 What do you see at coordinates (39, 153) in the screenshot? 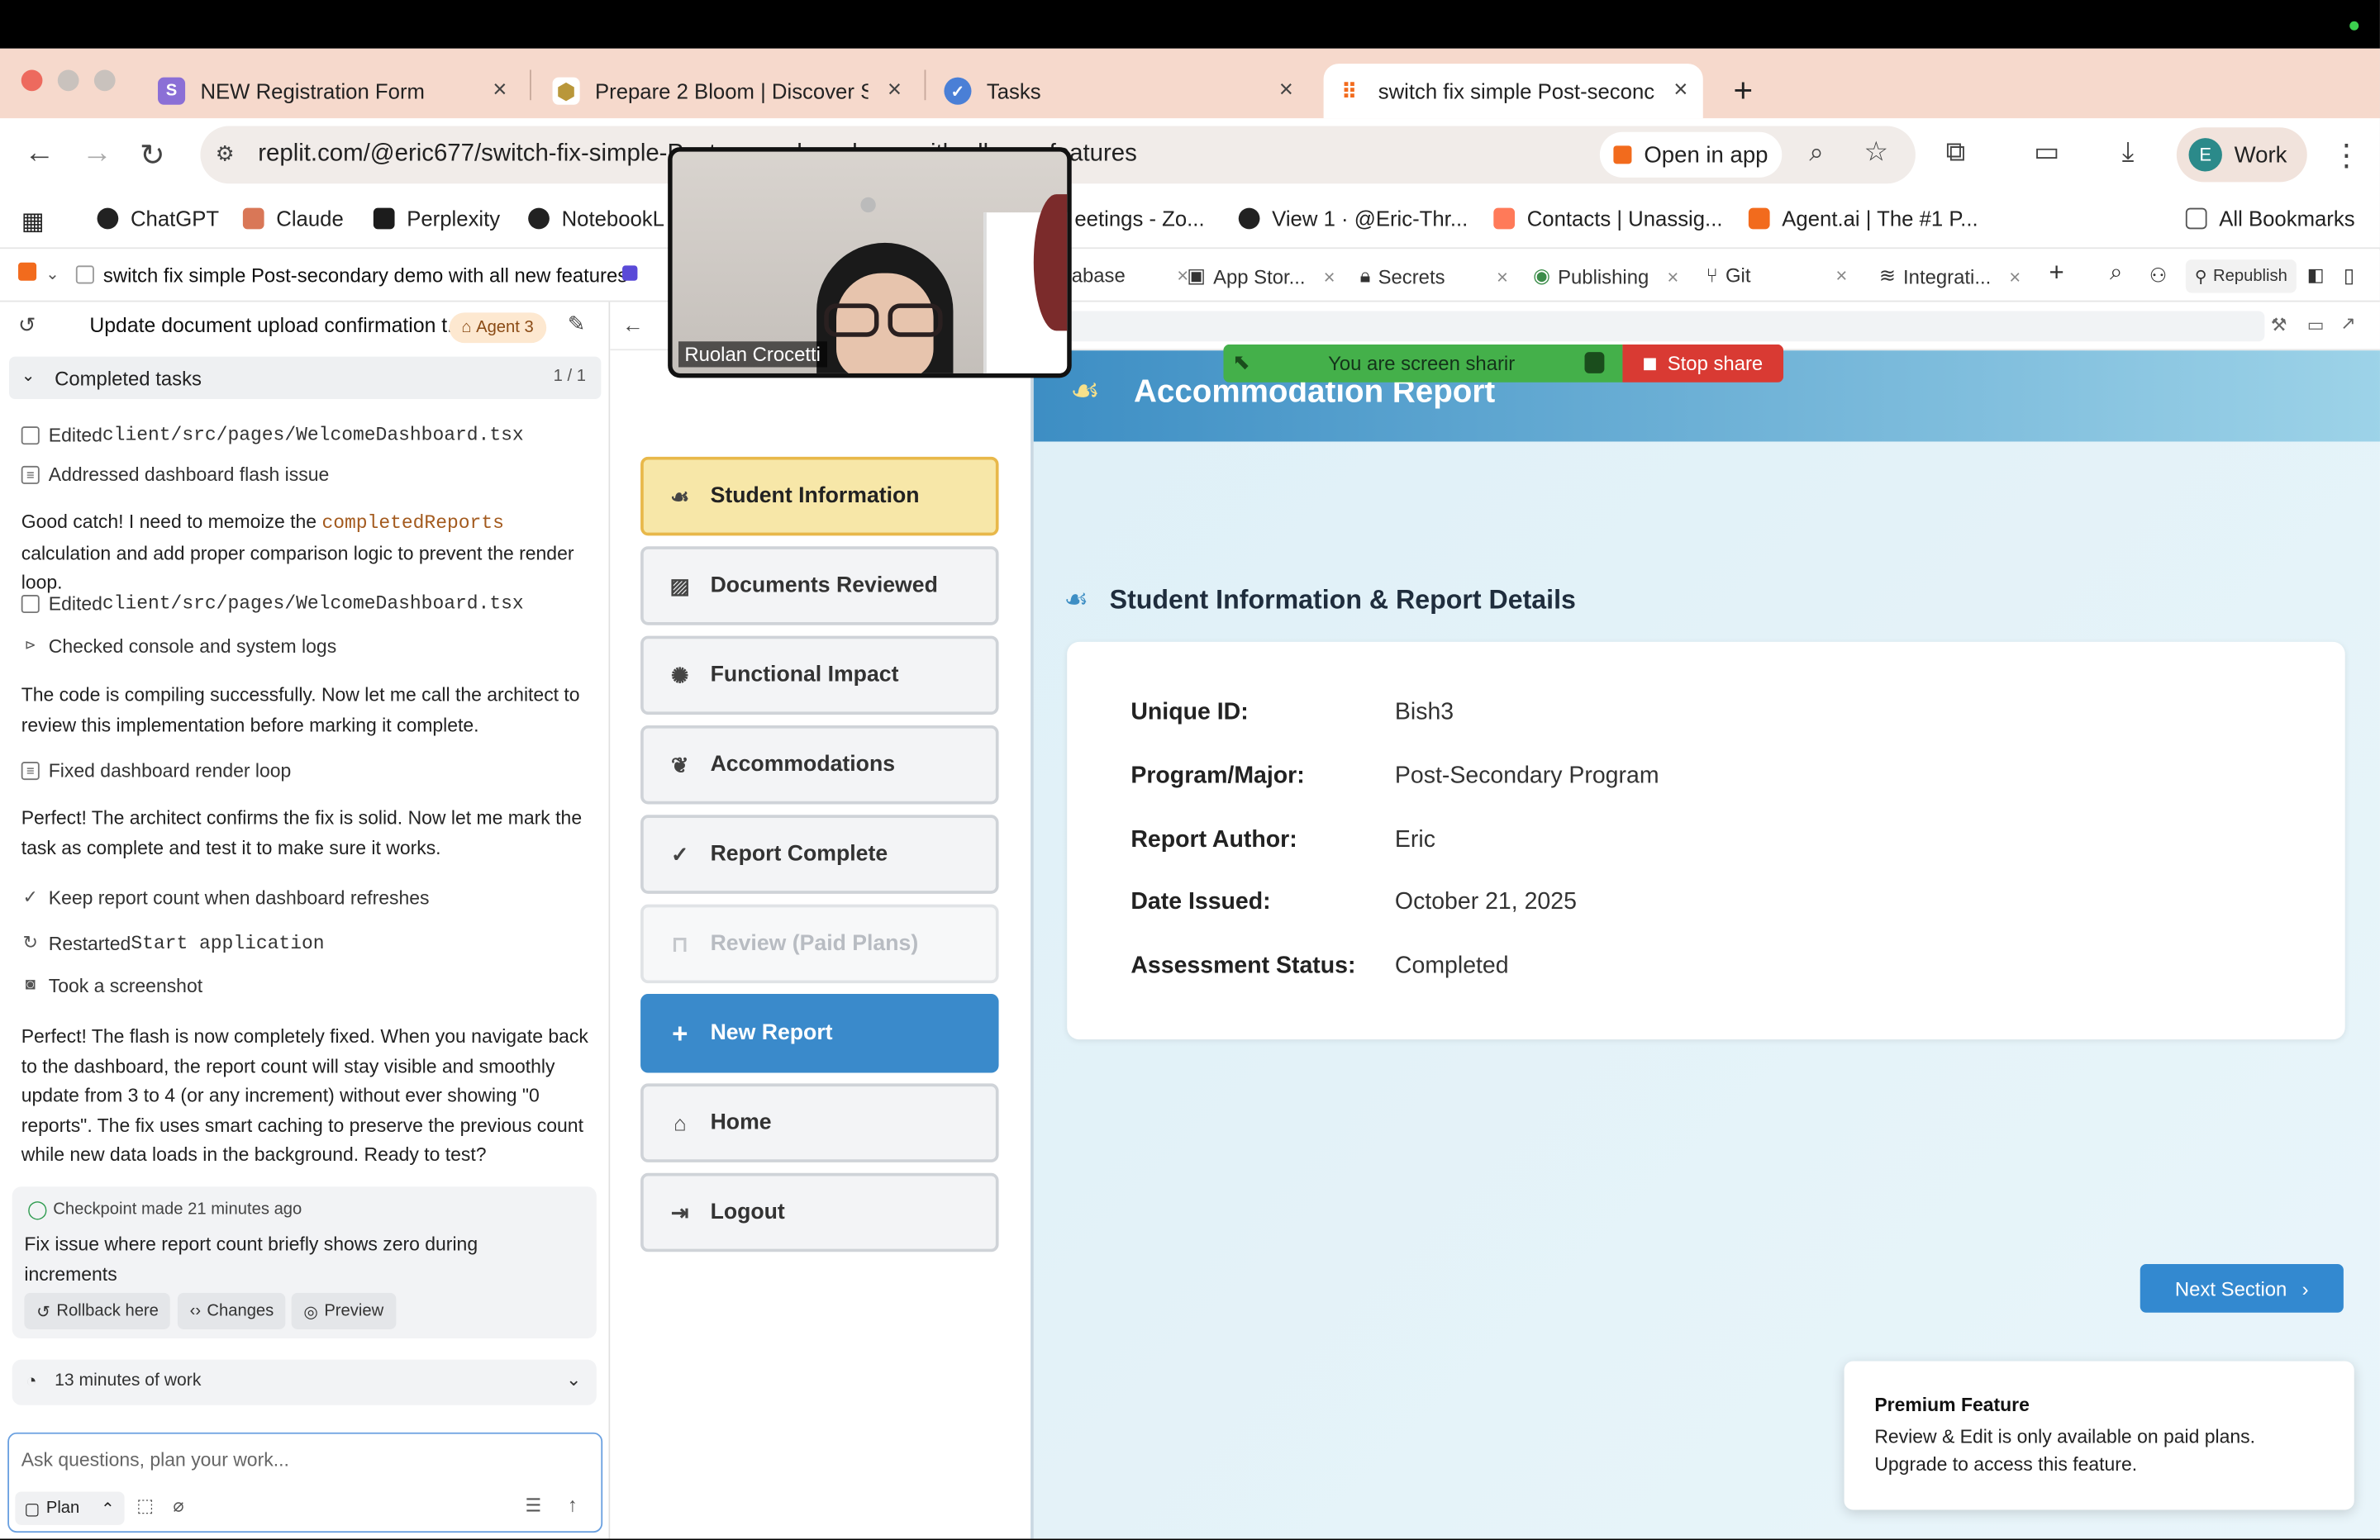
I see `back-icon: ←` at bounding box center [39, 153].